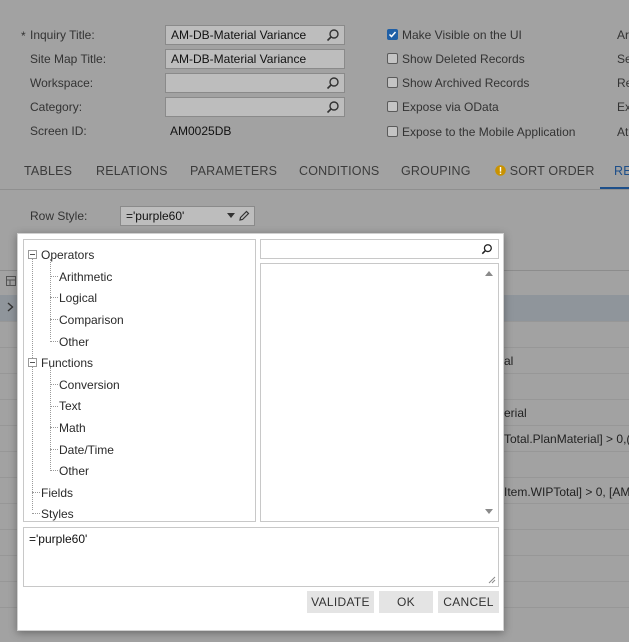  What do you see at coordinates (468, 602) in the screenshot?
I see `cancel-button: CANCEL` at bounding box center [468, 602].